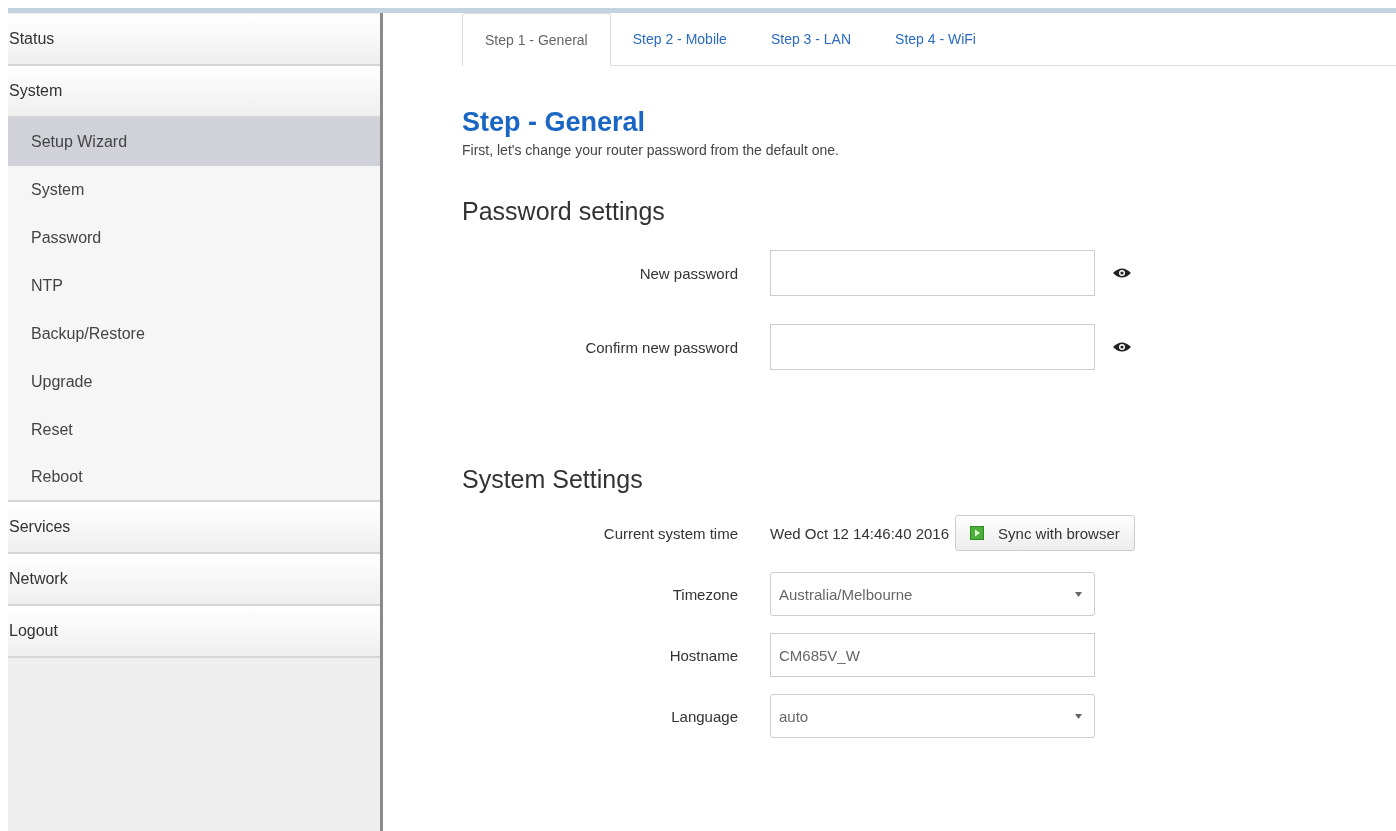 Image resolution: width=1396 pixels, height=831 pixels. I want to click on field-label: Confirm new password, so click(661, 347).